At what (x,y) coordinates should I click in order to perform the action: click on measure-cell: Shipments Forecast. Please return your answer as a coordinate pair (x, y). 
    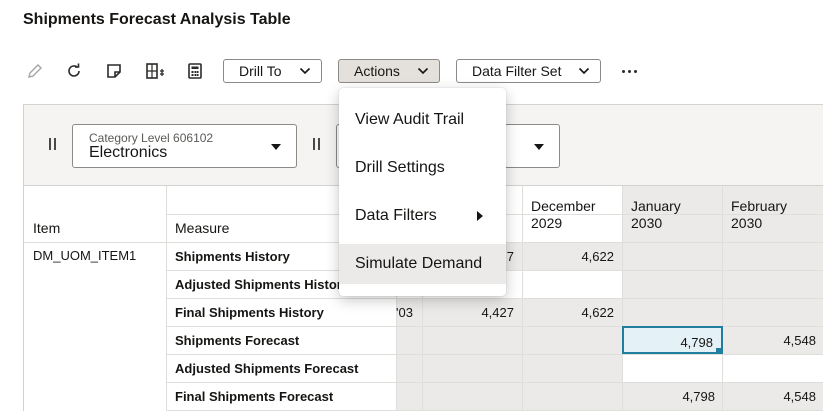
    Looking at the image, I should click on (237, 340).